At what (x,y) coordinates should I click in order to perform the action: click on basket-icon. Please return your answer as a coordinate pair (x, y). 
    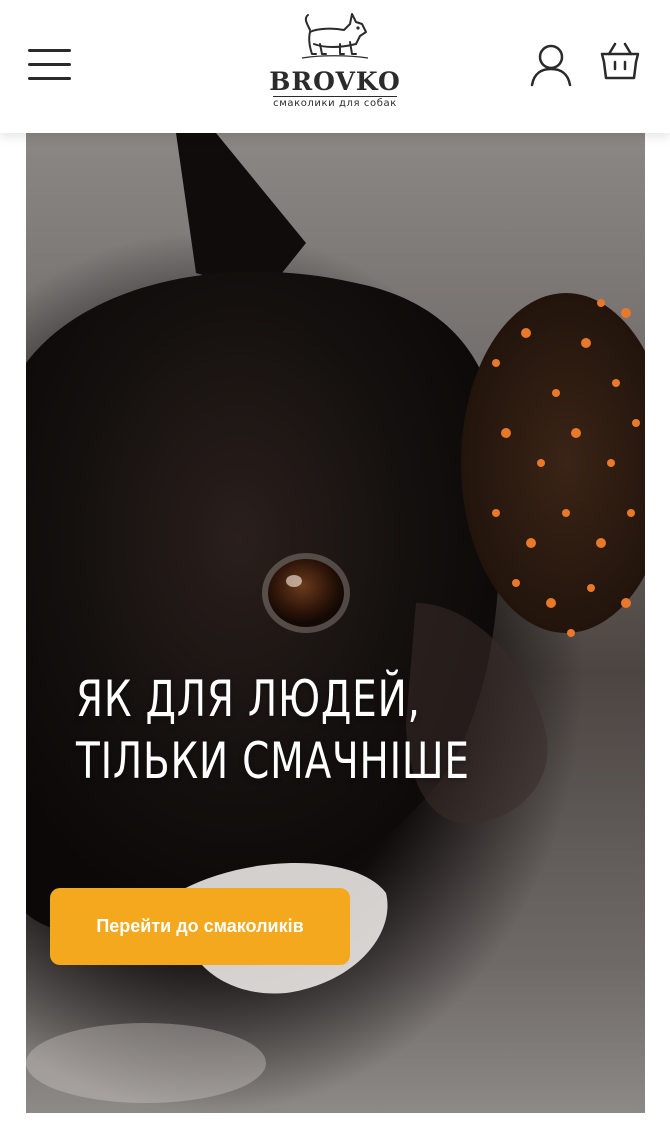
    Looking at the image, I should click on (620, 61).